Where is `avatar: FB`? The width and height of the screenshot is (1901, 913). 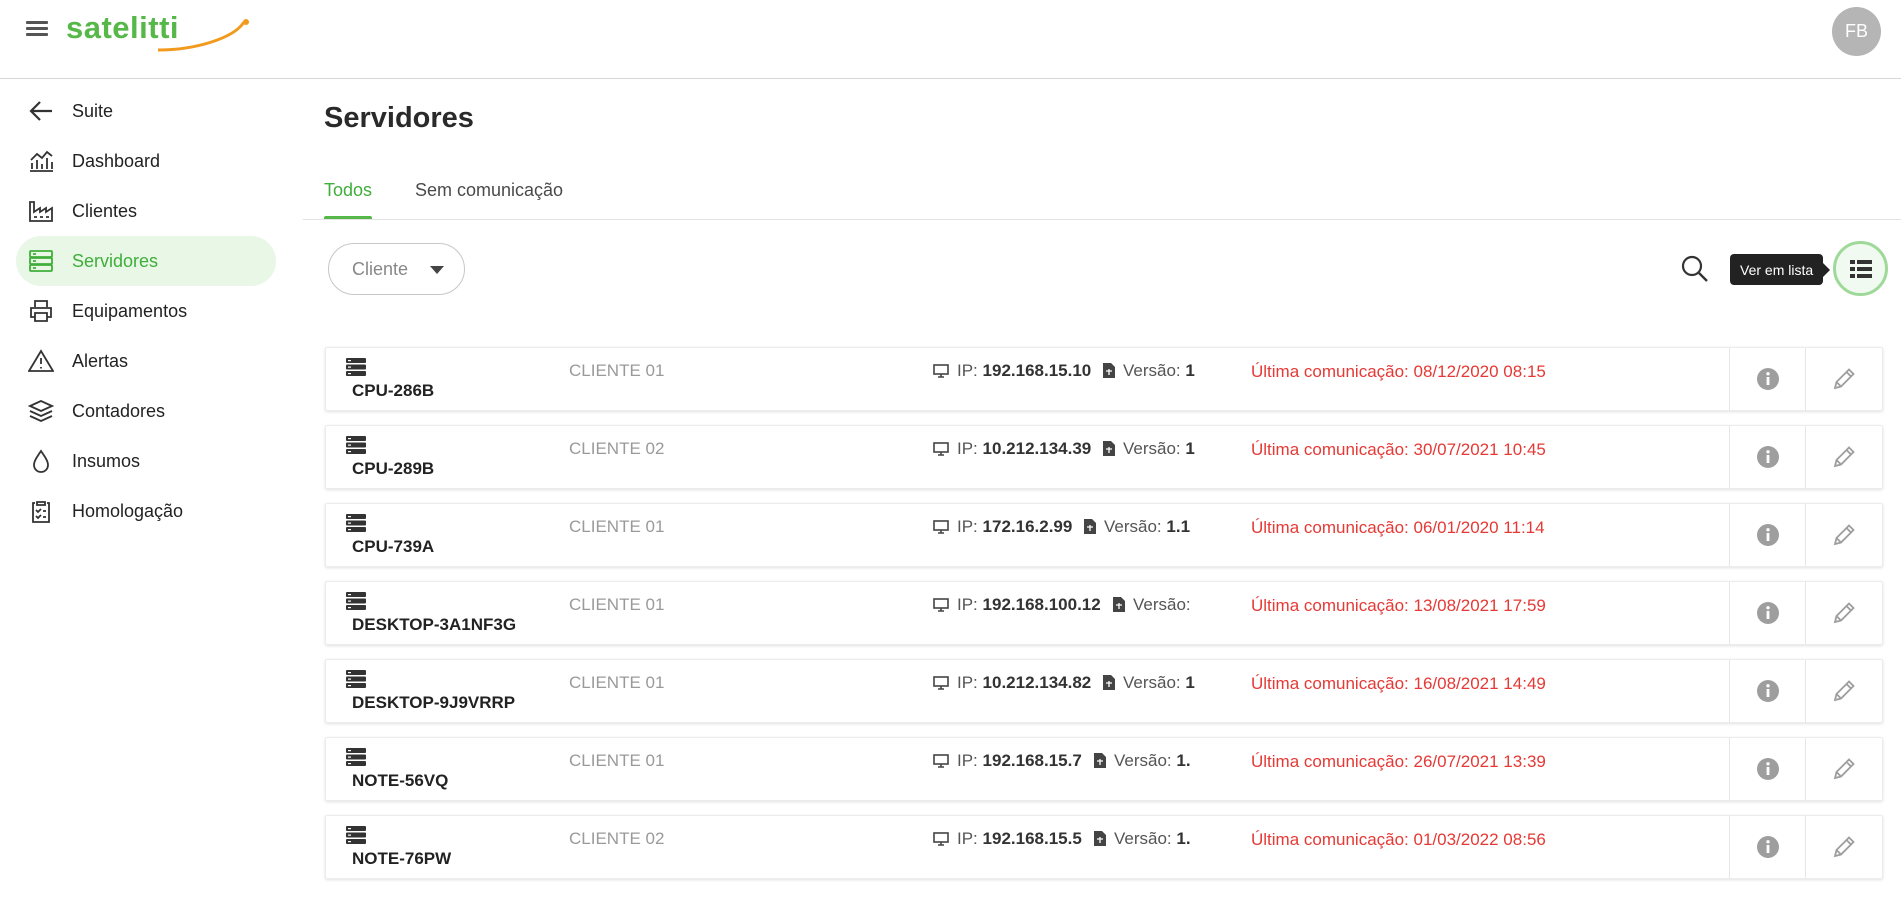
avatar: FB is located at coordinates (1856, 31).